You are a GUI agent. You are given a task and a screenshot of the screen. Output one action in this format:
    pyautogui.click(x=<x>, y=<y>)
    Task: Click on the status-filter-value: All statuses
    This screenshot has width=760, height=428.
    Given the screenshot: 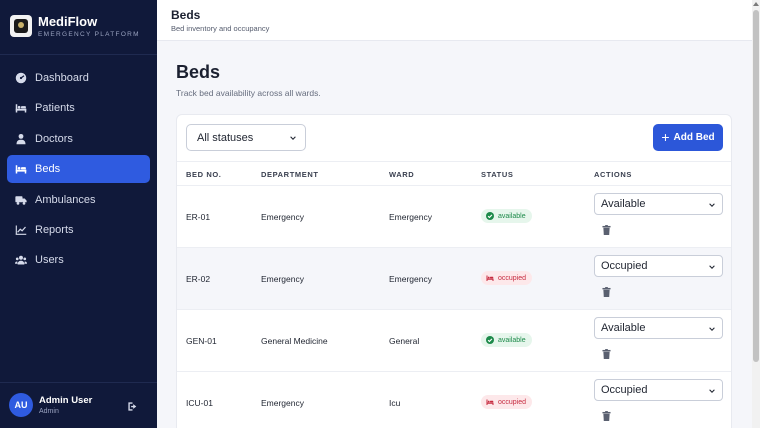 What is the action you would take?
    pyautogui.click(x=225, y=137)
    